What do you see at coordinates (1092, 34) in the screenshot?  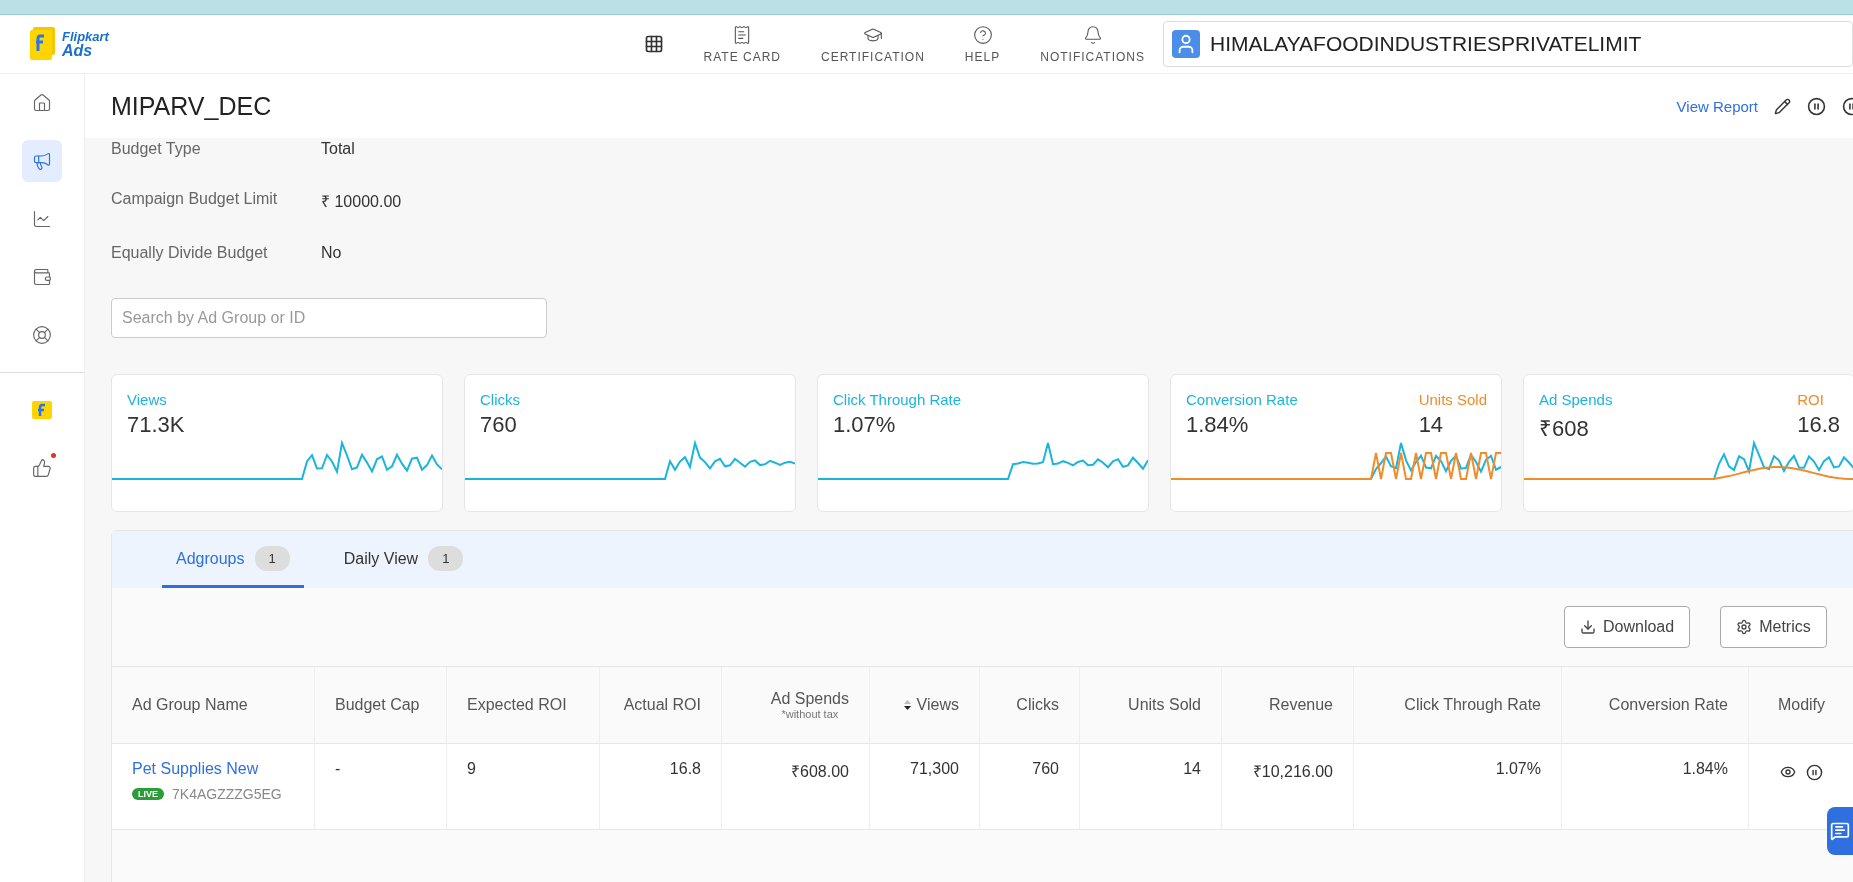 I see `bell-icon` at bounding box center [1092, 34].